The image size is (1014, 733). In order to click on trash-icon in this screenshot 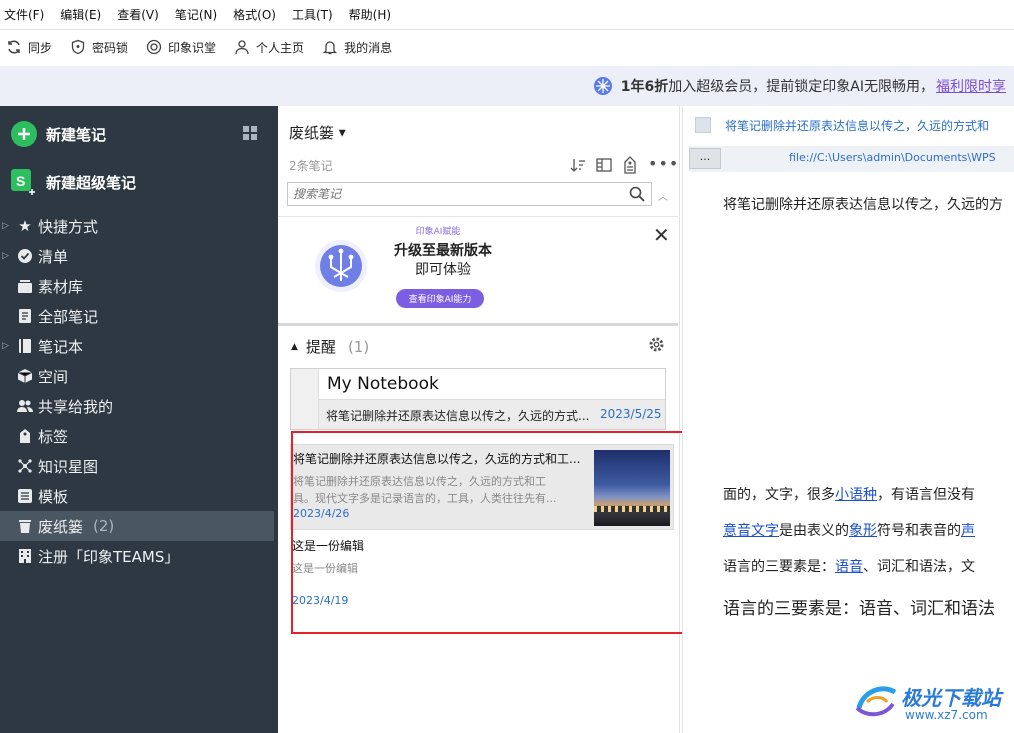, I will do `click(25, 526)`.